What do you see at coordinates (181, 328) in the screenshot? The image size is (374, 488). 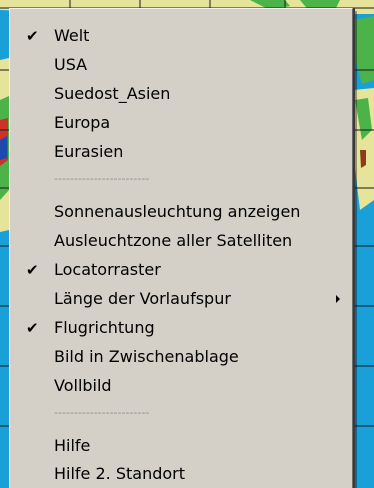 I see `menu-item-flugrichtung: ✔ Flugrichtung` at bounding box center [181, 328].